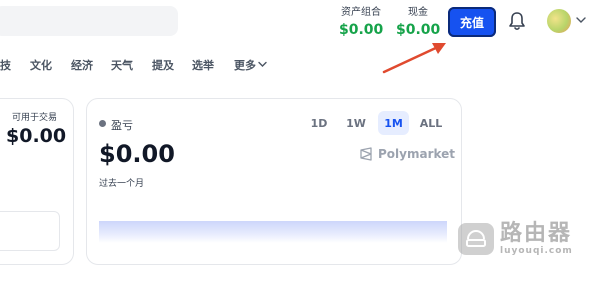 The height and width of the screenshot is (287, 600). What do you see at coordinates (536, 251) in the screenshot?
I see `watermark-sub: luyouqi.com` at bounding box center [536, 251].